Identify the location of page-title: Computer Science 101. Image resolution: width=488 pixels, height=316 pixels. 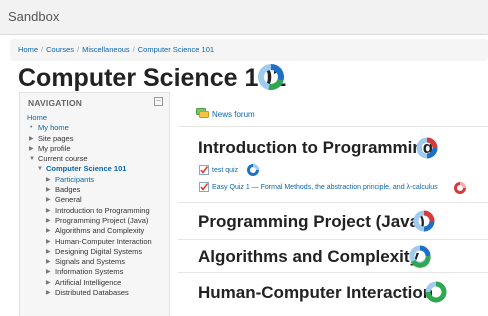
(152, 78).